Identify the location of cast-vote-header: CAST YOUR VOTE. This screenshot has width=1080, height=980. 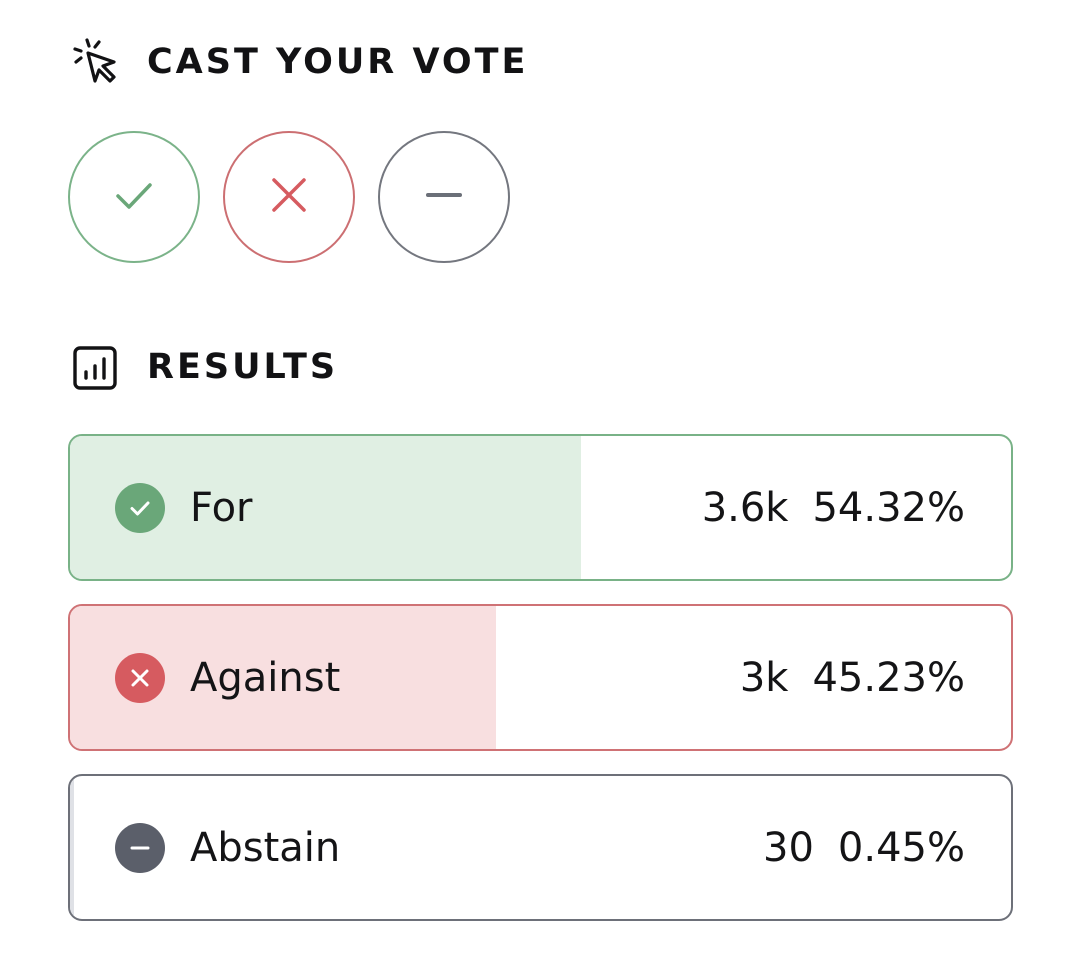
(299, 62).